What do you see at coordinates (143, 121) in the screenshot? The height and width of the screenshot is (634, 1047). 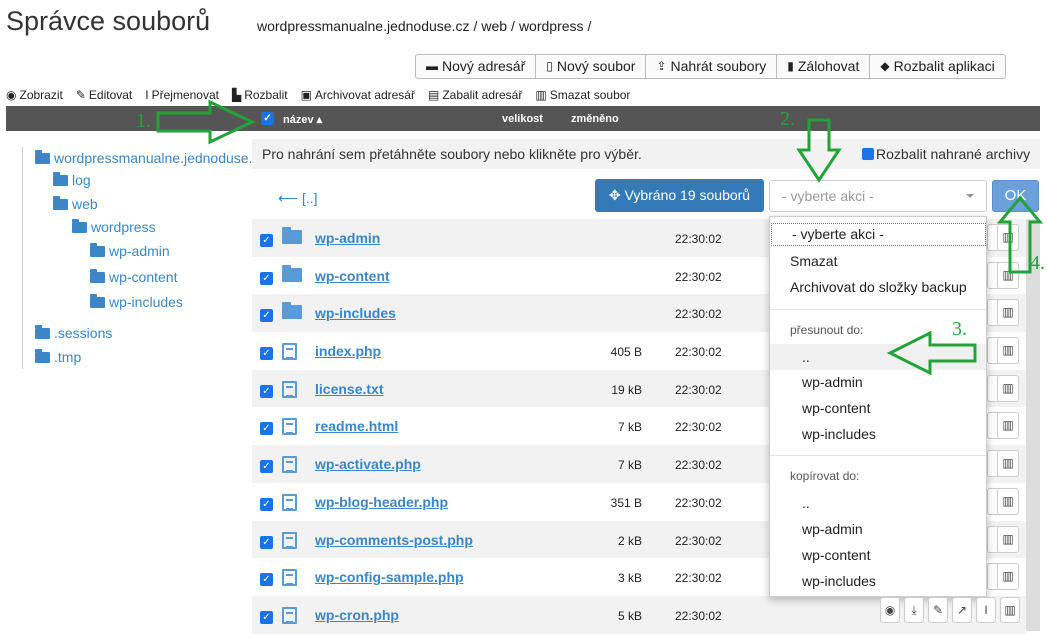 I see `annotation-step-1: 1.` at bounding box center [143, 121].